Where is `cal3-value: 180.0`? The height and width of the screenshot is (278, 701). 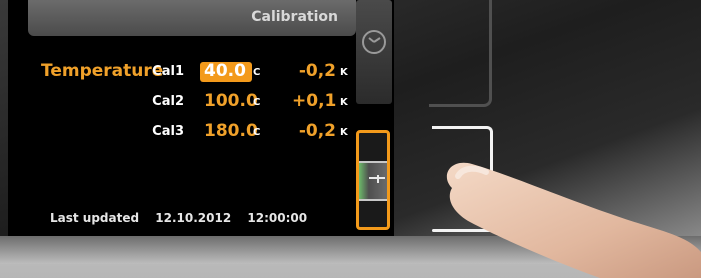 cal3-value: 180.0 is located at coordinates (231, 131).